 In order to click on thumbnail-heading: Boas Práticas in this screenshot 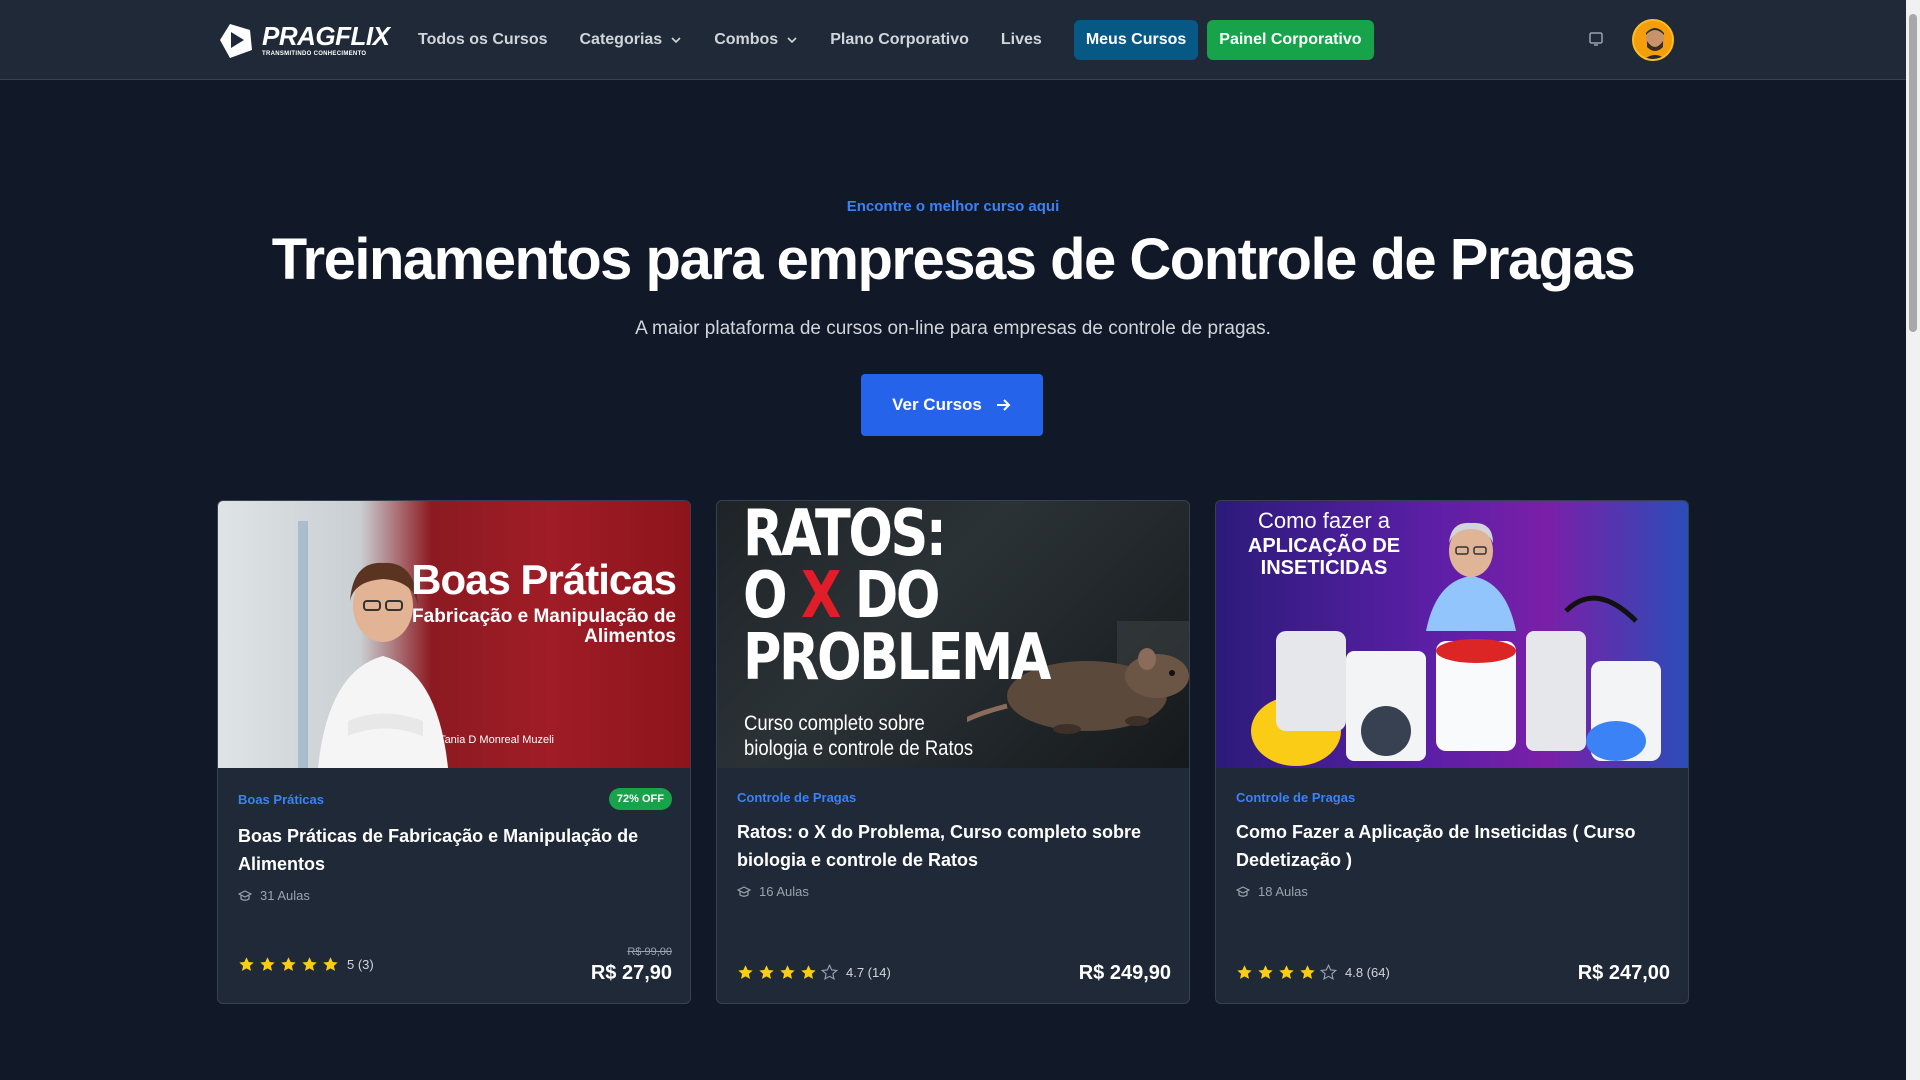, I will do `click(544, 579)`.